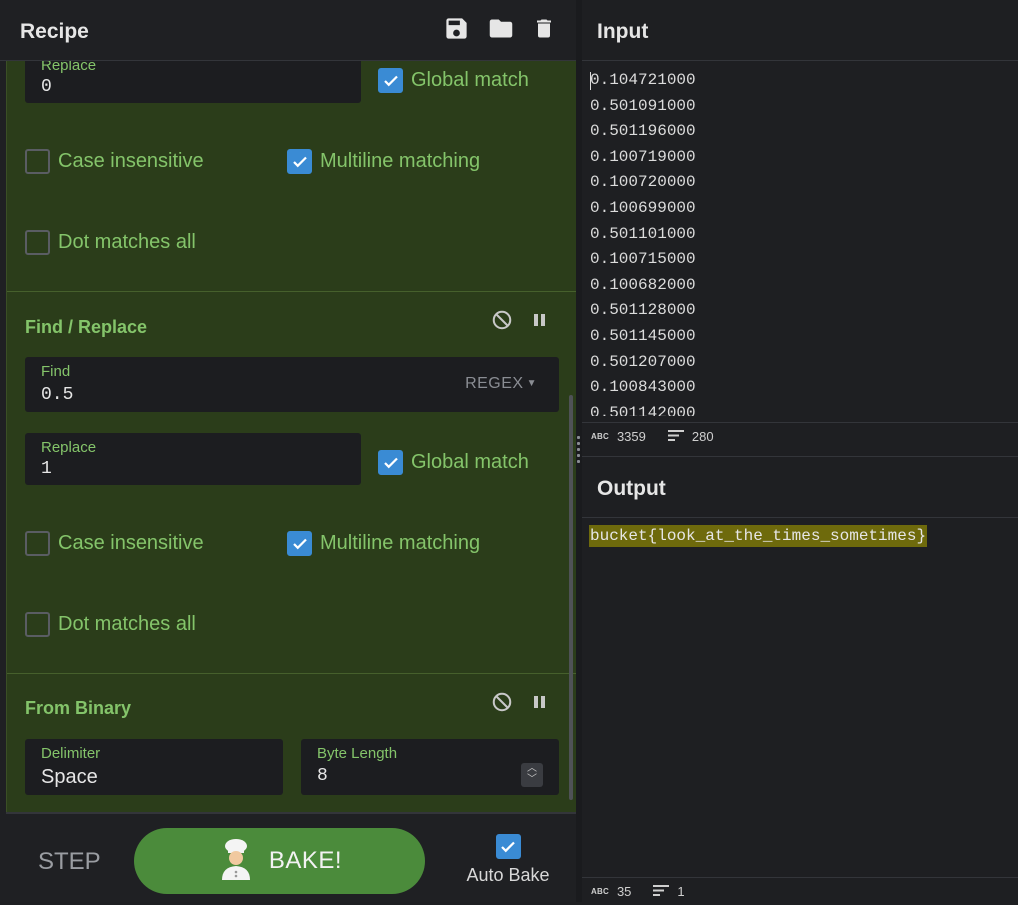 This screenshot has height=905, width=1018. What do you see at coordinates (546, 29) in the screenshot?
I see `trash-icon` at bounding box center [546, 29].